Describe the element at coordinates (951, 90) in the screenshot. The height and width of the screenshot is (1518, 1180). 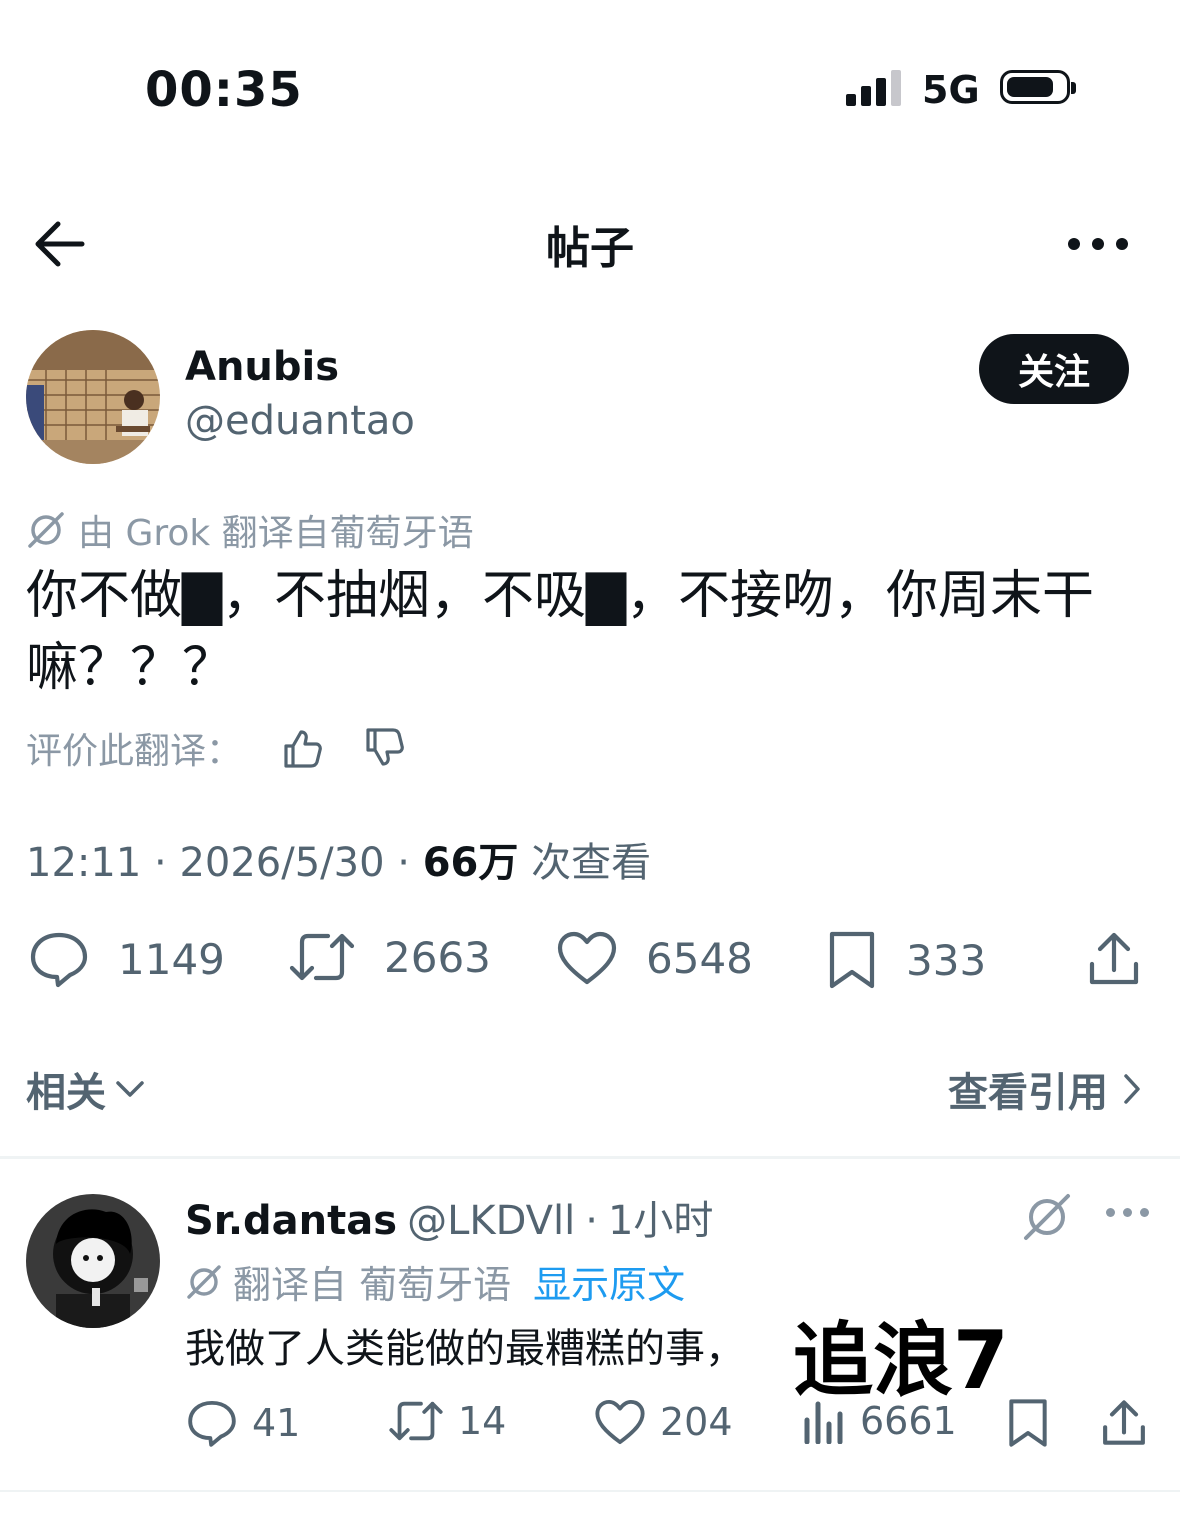
I see `network-label: 5G` at that location.